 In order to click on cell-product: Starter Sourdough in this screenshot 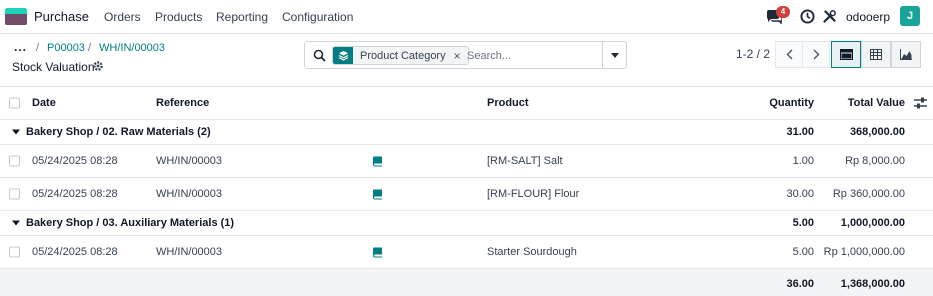, I will do `click(532, 252)`.